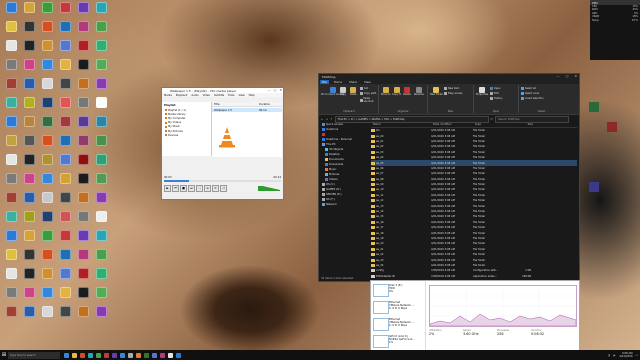  Describe the element at coordinates (609, 355) in the screenshot. I see `network-icon: ◔` at that location.